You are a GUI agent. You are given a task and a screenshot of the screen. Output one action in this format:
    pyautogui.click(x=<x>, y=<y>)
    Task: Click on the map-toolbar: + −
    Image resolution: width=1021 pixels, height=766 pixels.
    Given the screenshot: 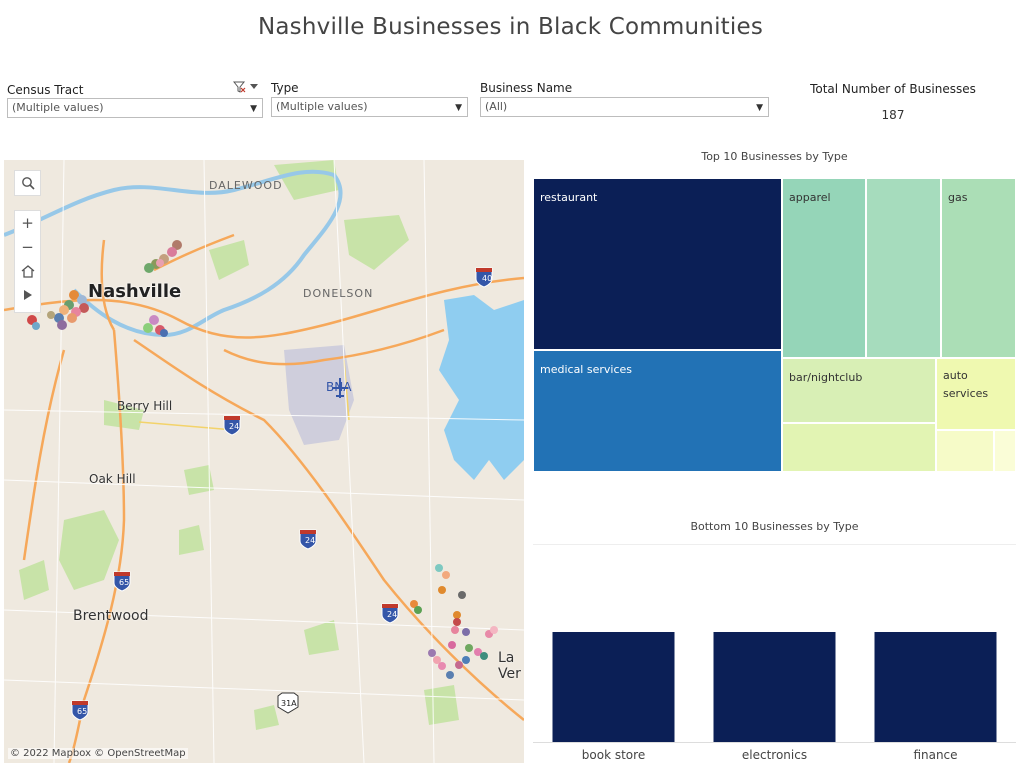 What is the action you would take?
    pyautogui.click(x=27, y=261)
    